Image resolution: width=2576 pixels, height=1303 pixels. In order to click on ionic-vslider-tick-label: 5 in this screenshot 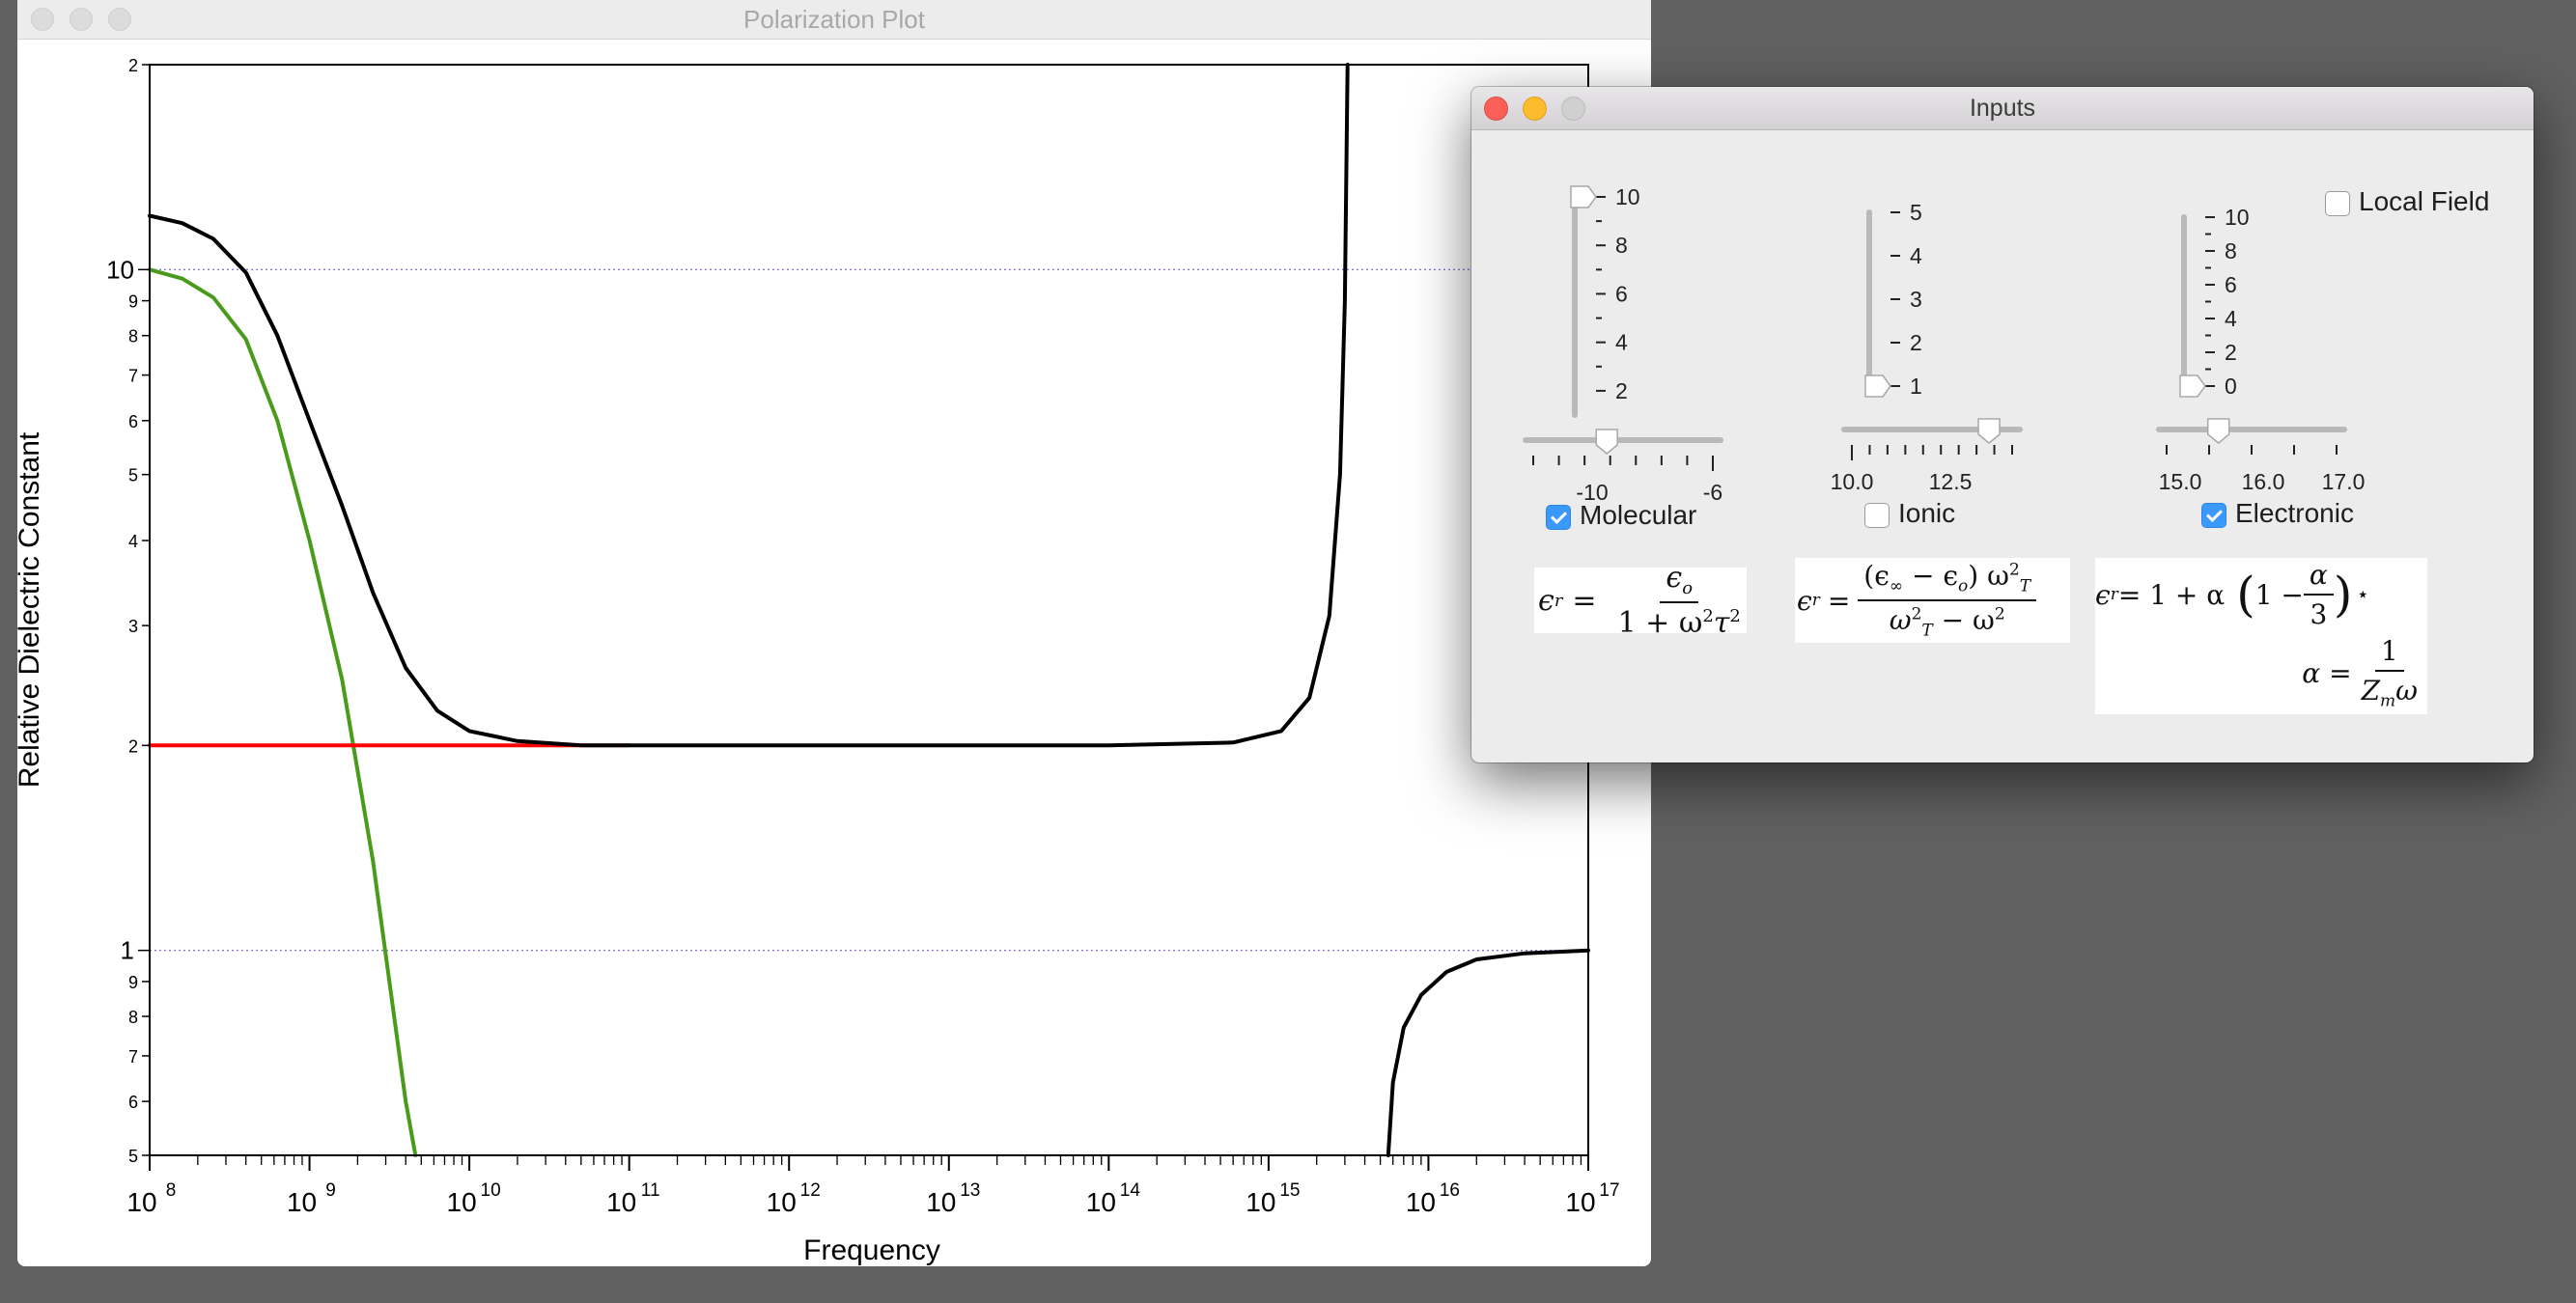, I will do `click(1916, 213)`.